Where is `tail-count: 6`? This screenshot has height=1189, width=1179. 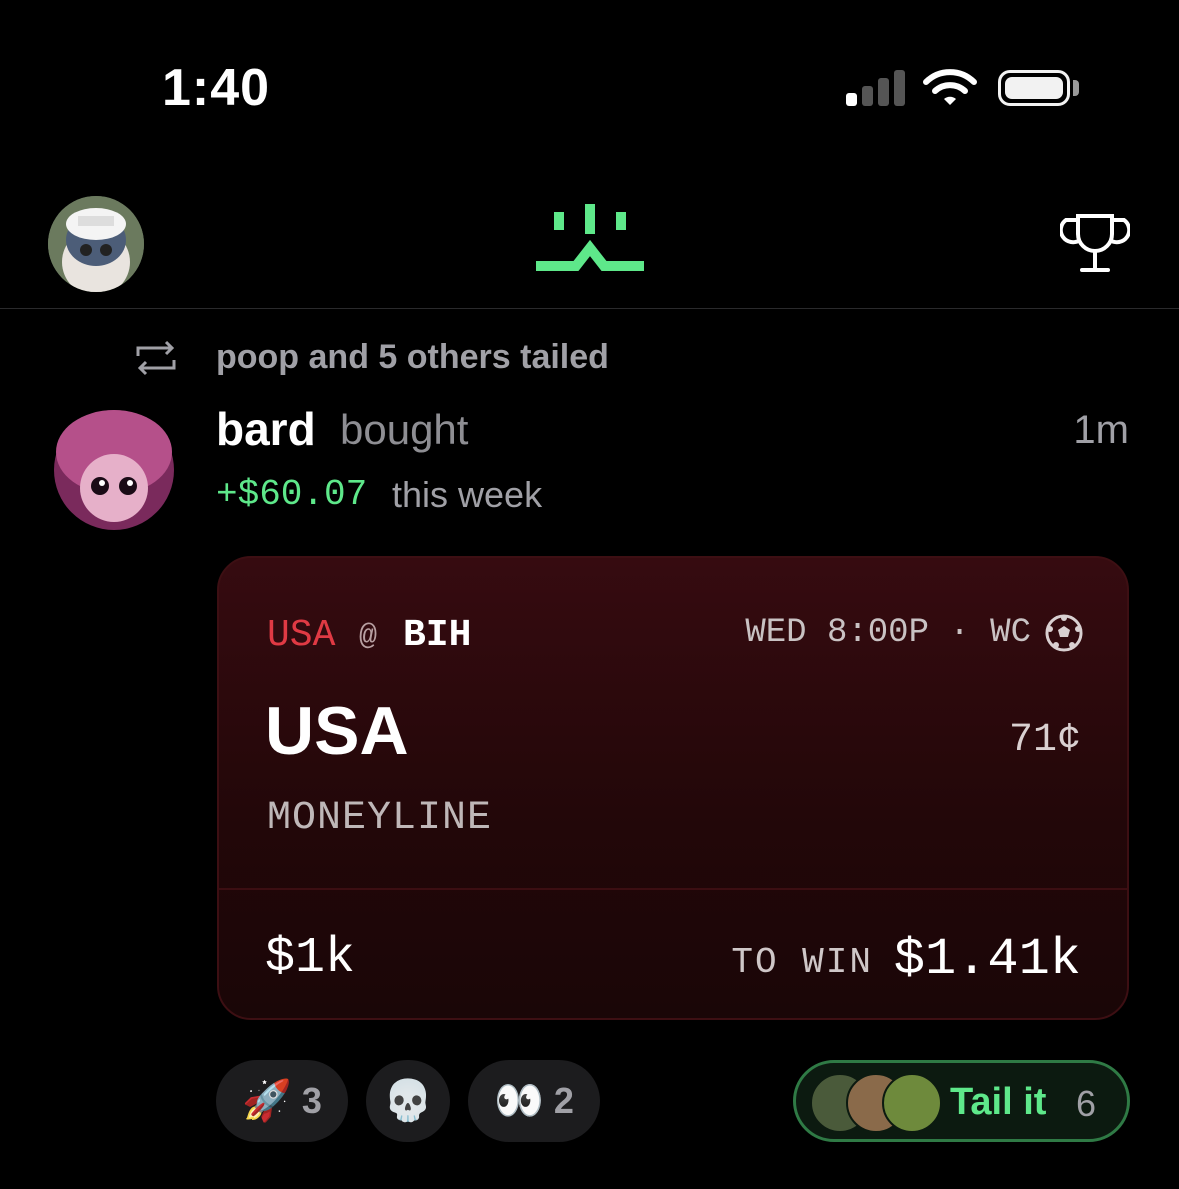
tail-count: 6 is located at coordinates (1086, 1103).